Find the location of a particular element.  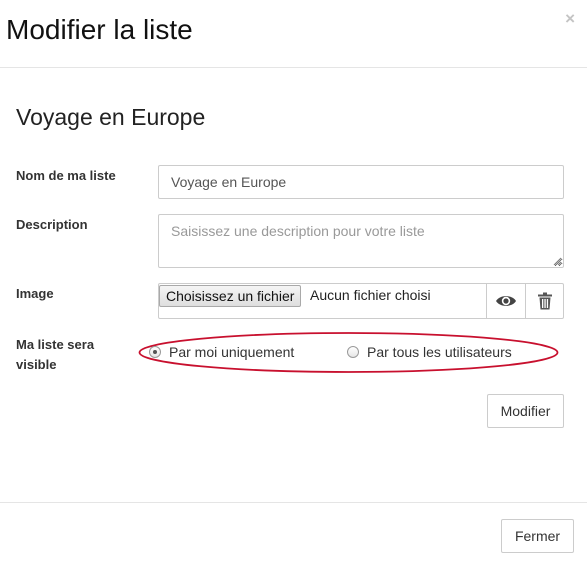

eye-icon is located at coordinates (506, 301).